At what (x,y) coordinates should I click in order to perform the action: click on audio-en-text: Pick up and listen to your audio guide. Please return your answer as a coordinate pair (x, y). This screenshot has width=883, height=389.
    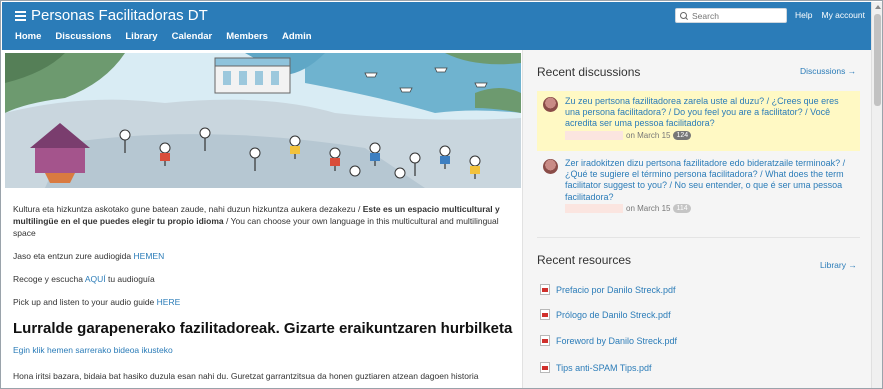
    Looking at the image, I should click on (85, 302).